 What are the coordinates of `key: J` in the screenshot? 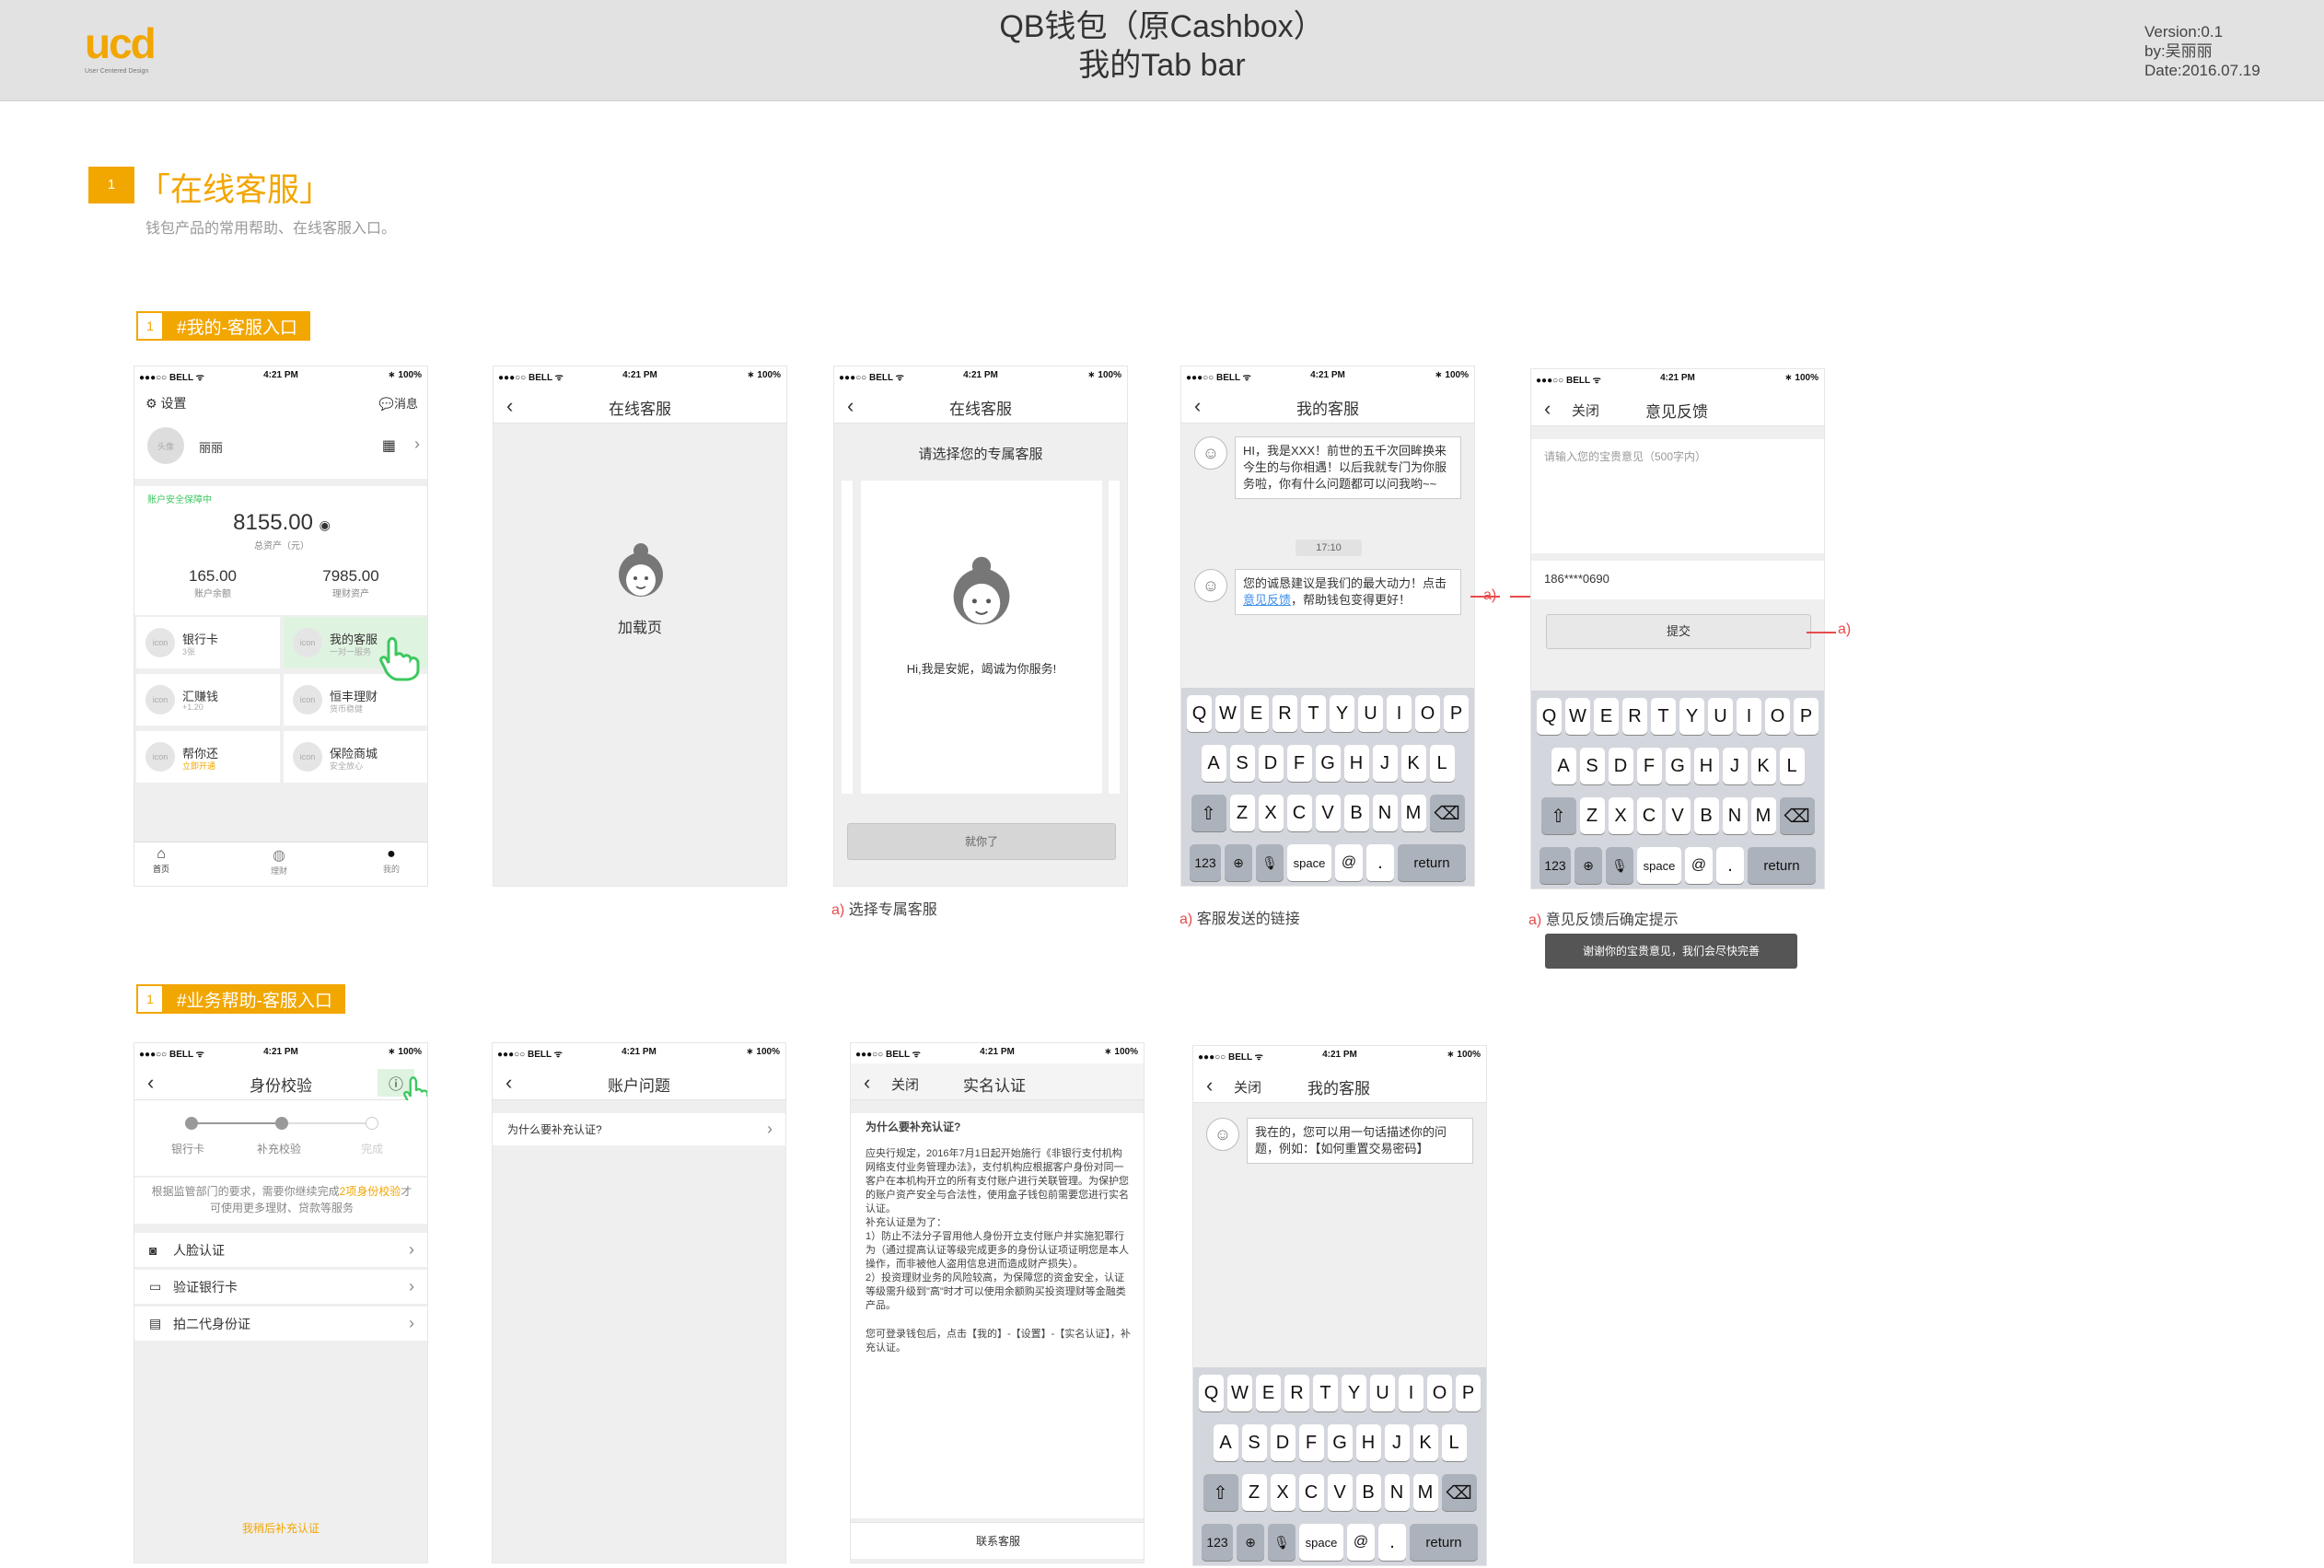 It's located at (1385, 763).